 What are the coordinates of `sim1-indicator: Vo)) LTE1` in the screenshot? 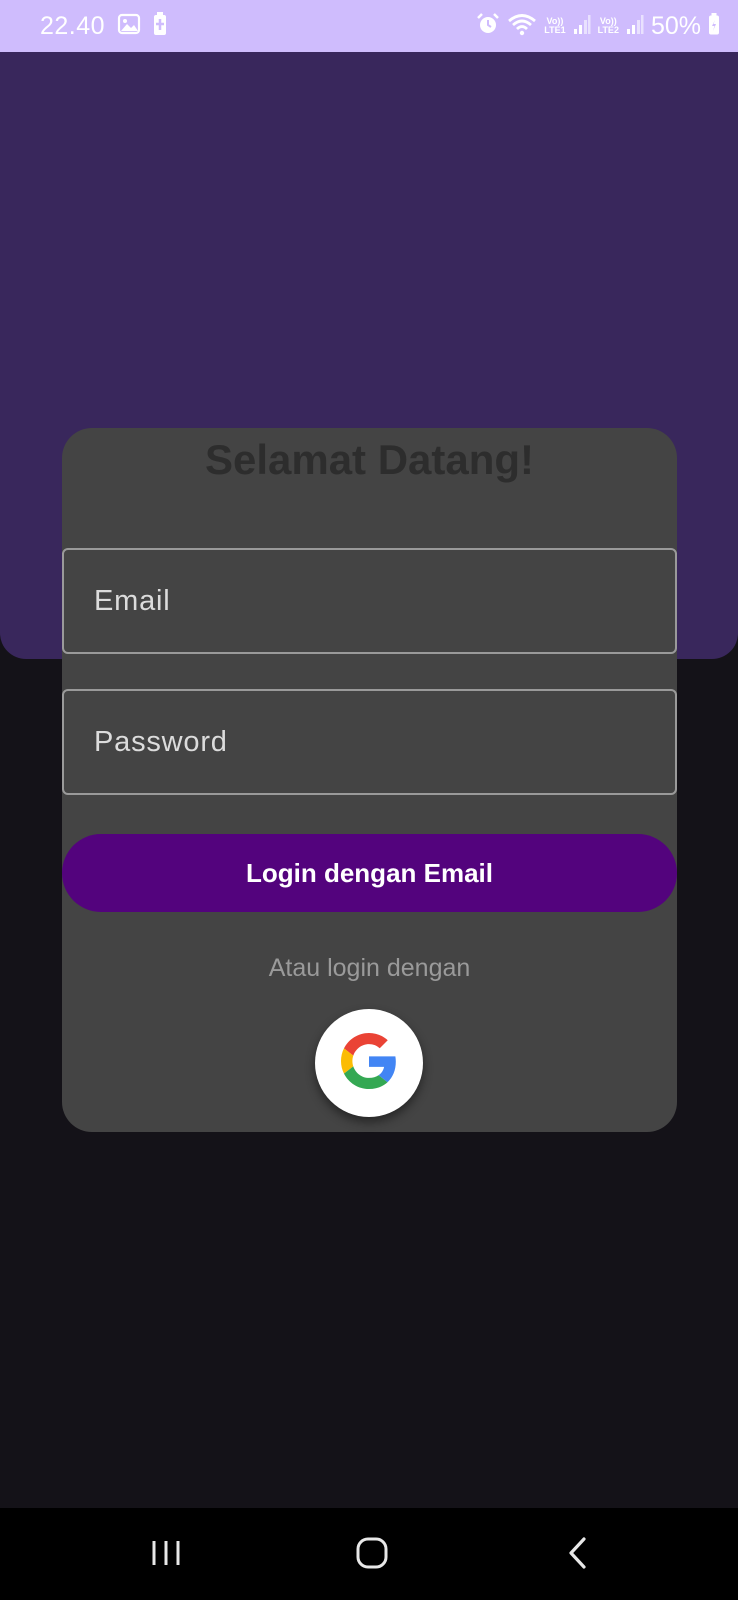 It's located at (554, 26).